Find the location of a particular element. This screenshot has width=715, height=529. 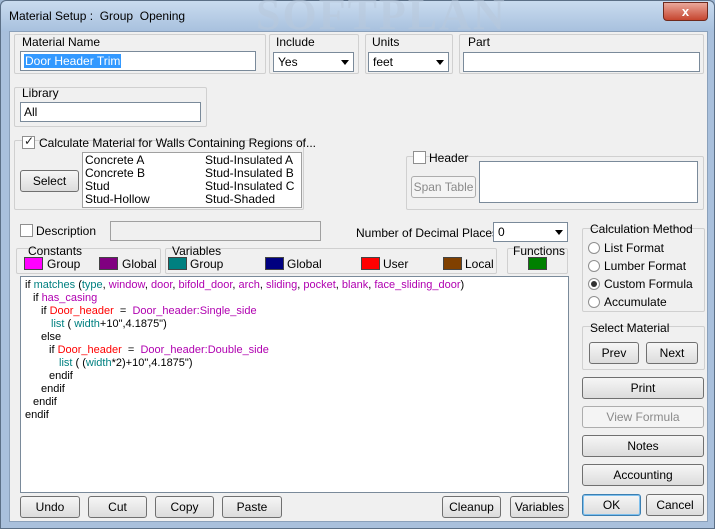

decimal-places-label: Number of Decimal Places is located at coordinates (427, 233).